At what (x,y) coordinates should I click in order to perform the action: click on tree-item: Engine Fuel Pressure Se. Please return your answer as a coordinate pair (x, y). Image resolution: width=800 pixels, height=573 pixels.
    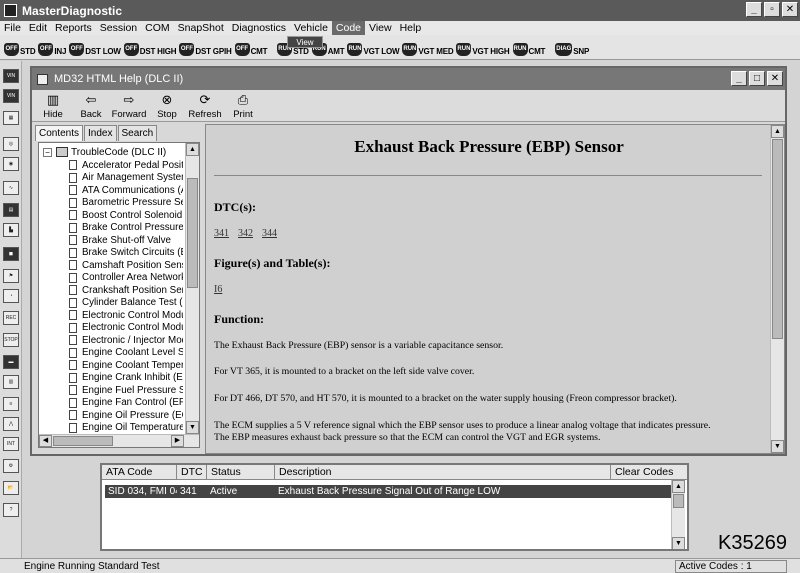
    Looking at the image, I should click on (126, 390).